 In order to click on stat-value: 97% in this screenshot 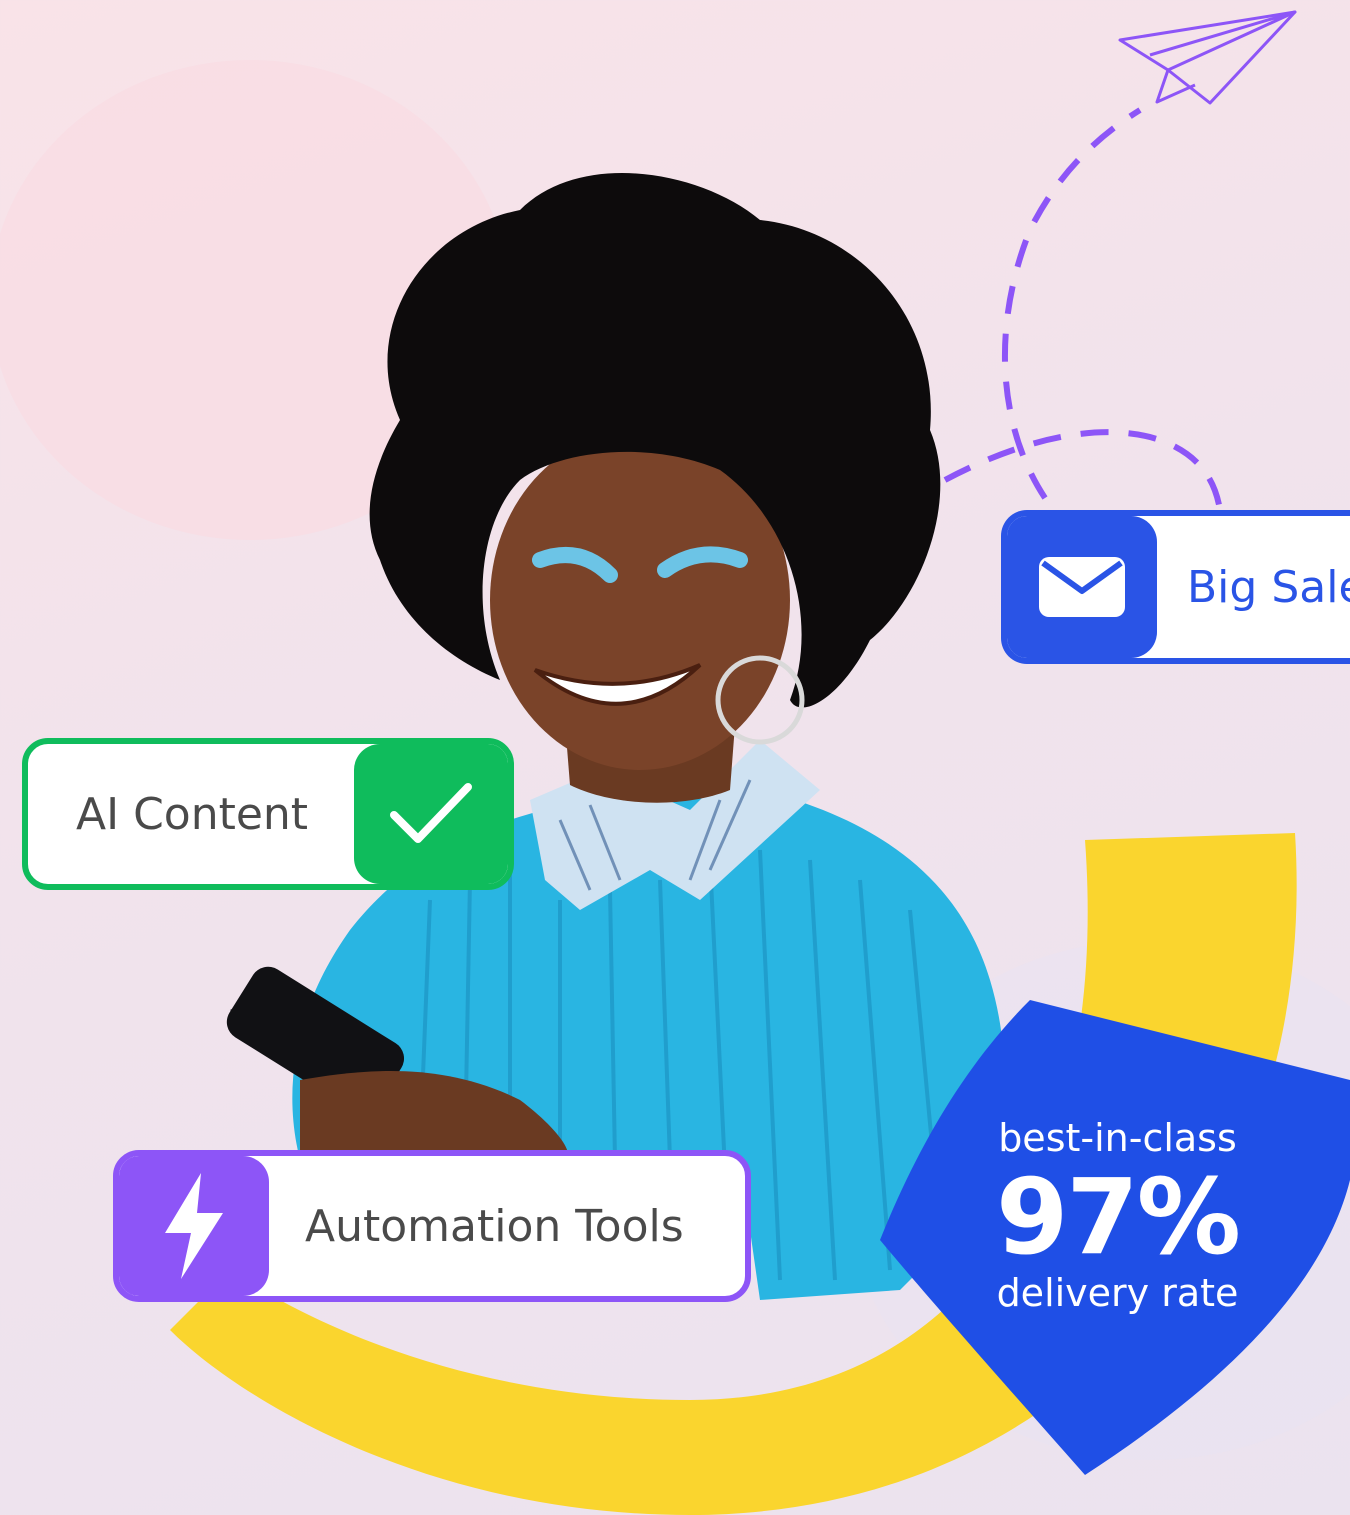, I will do `click(1118, 1217)`.